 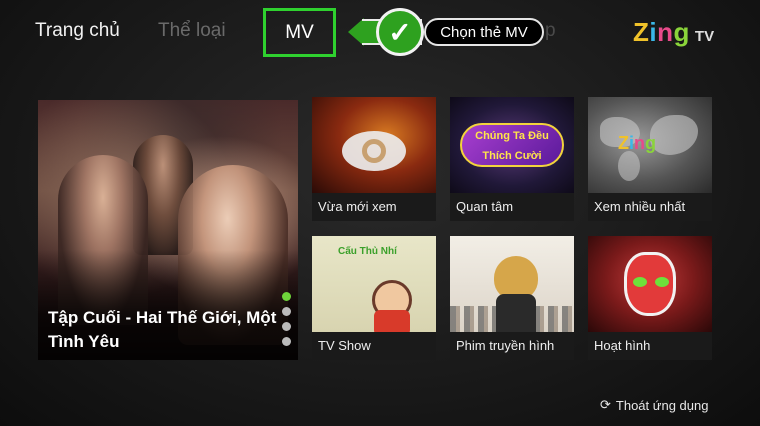 I want to click on tile-label: Hoạt hình, so click(x=622, y=345).